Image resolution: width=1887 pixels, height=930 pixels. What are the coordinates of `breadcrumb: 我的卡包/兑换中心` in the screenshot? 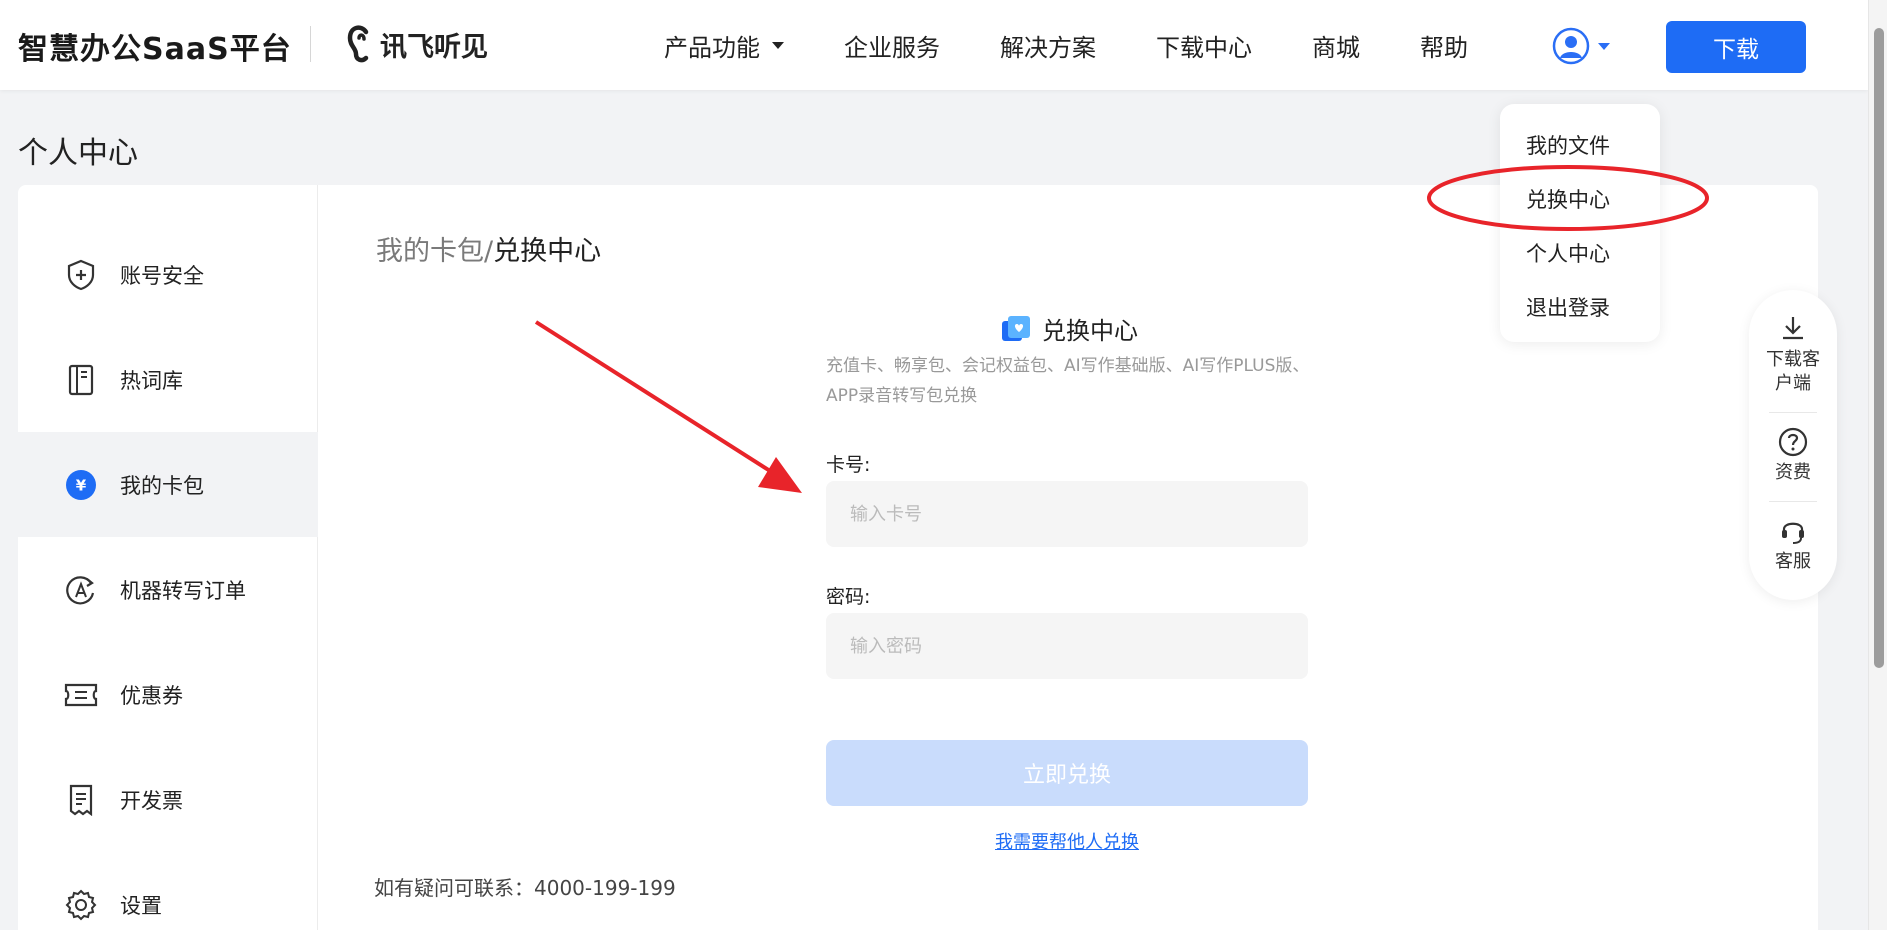 It's located at (488, 248).